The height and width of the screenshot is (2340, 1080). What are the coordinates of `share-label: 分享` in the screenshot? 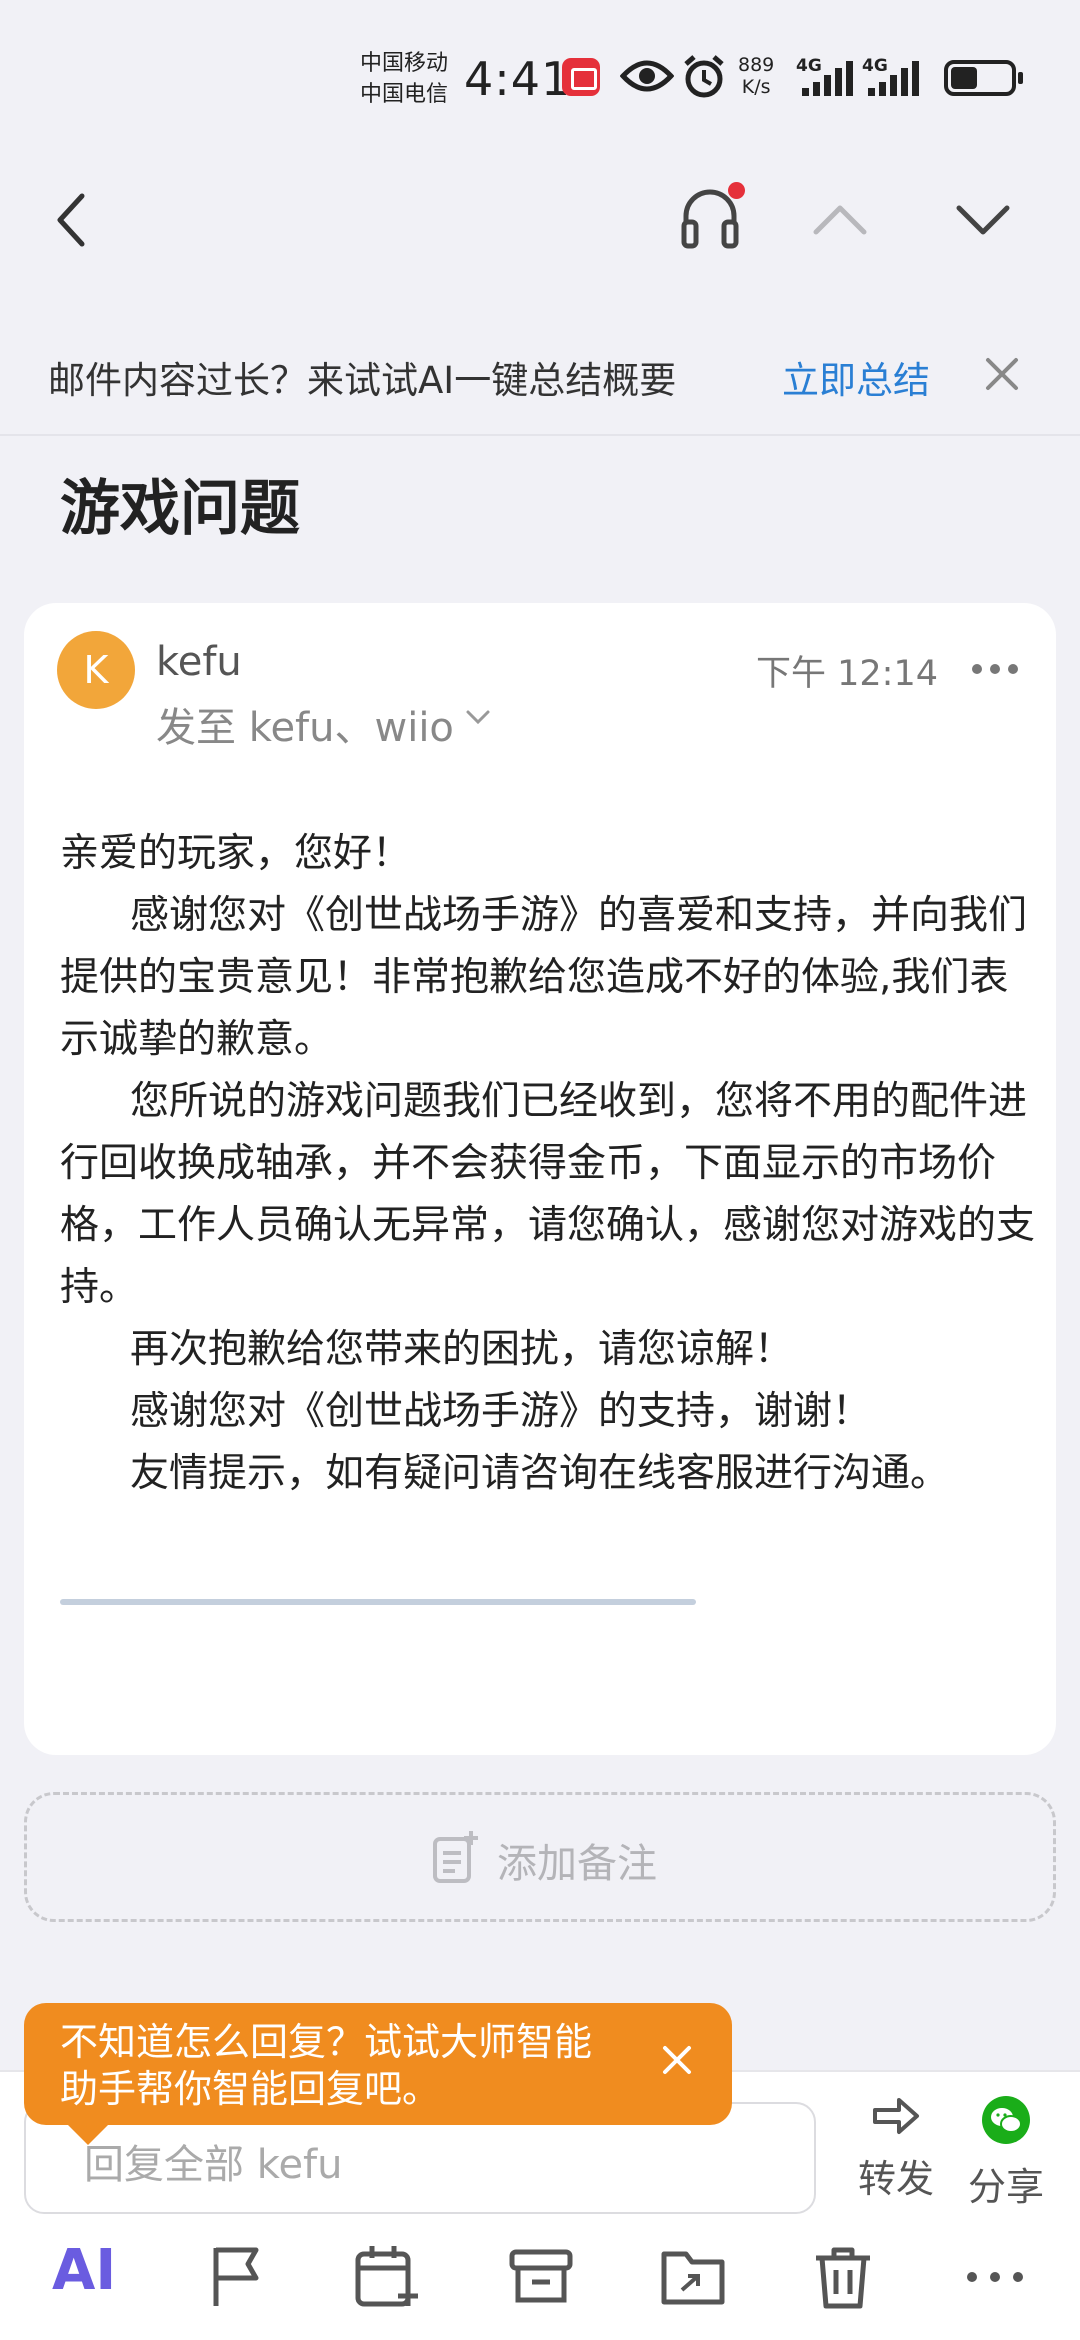 It's located at (1005, 2187).